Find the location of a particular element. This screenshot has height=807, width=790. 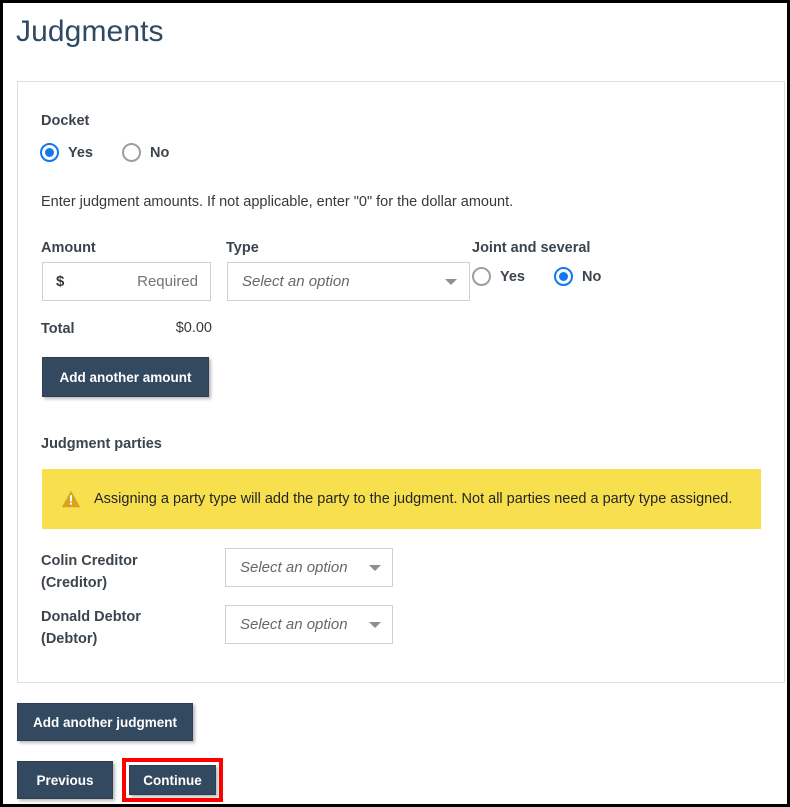

docket-radio-no-label: No is located at coordinates (160, 152).